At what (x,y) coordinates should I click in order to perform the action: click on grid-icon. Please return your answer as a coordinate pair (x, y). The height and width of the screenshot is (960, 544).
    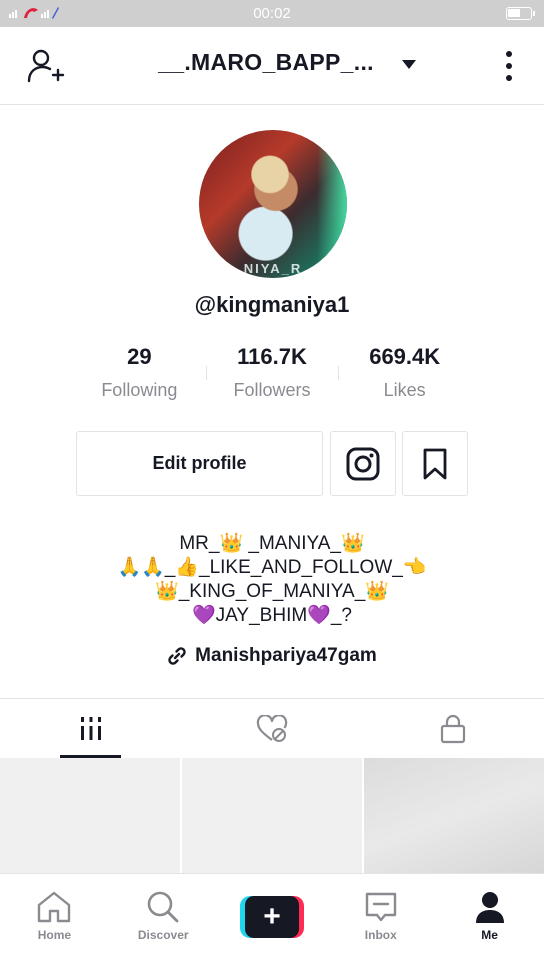
    Looking at the image, I should click on (90, 728).